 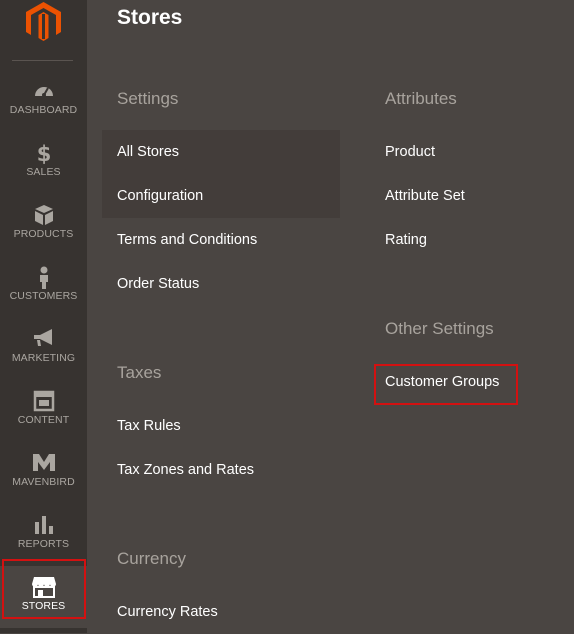 I want to click on sidebar-item-label: REPORTS, so click(x=43, y=544).